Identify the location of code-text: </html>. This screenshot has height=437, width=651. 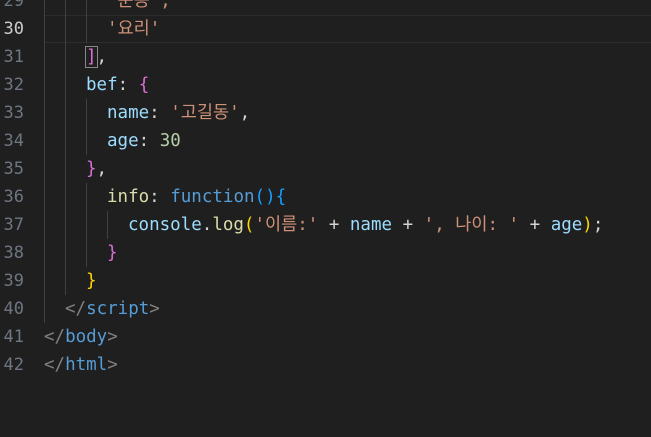
(81, 365).